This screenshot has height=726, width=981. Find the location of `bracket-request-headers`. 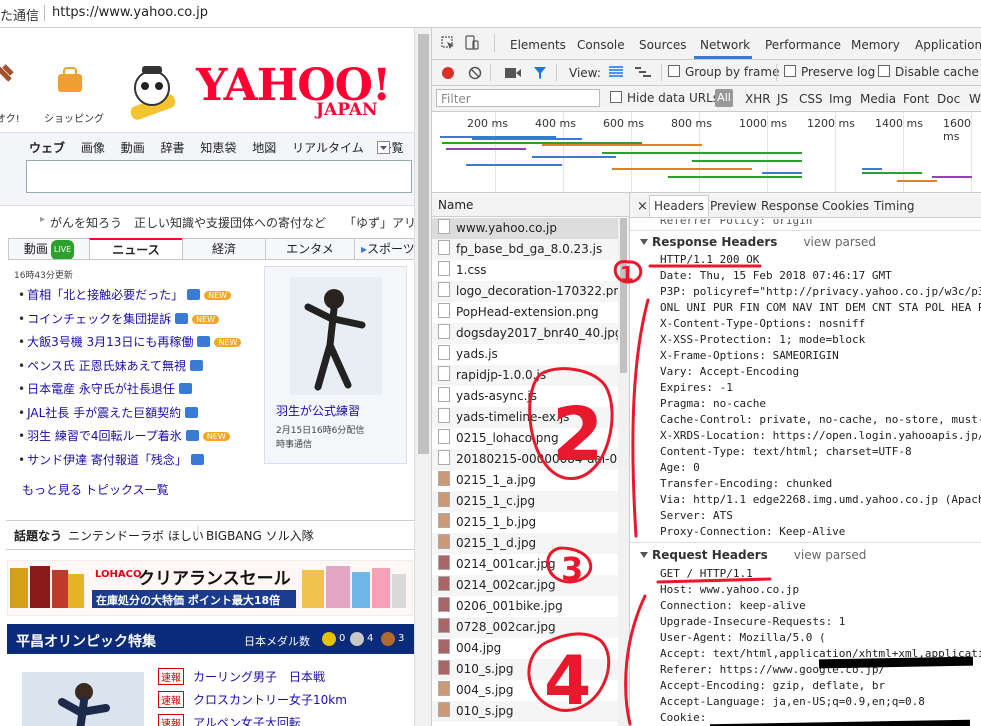

bracket-request-headers is located at coordinates (635, 660).